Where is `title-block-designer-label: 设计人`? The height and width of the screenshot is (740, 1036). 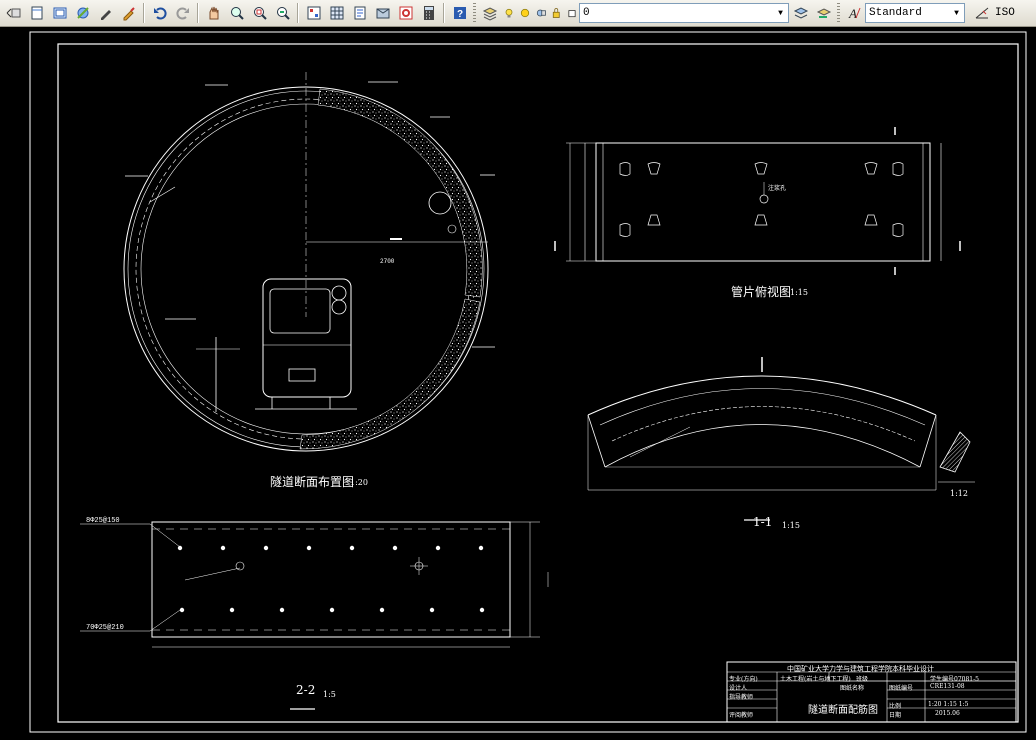
title-block-designer-label: 设计人 is located at coordinates (738, 688).